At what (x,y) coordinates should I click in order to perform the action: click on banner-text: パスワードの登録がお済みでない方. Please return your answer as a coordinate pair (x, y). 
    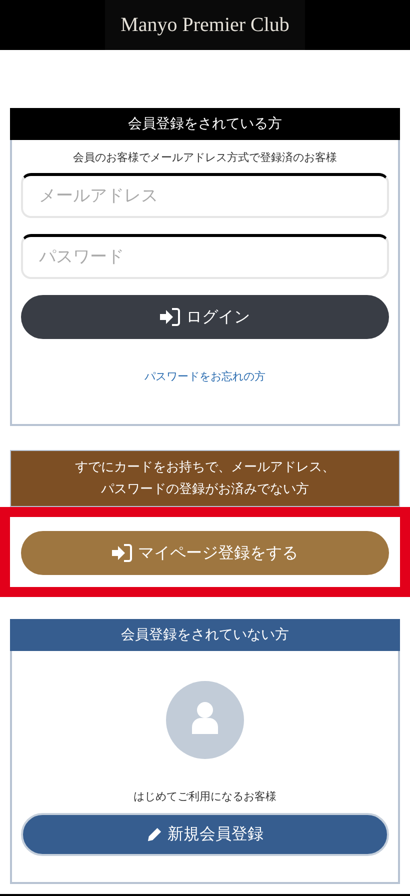
    Looking at the image, I should click on (205, 490).